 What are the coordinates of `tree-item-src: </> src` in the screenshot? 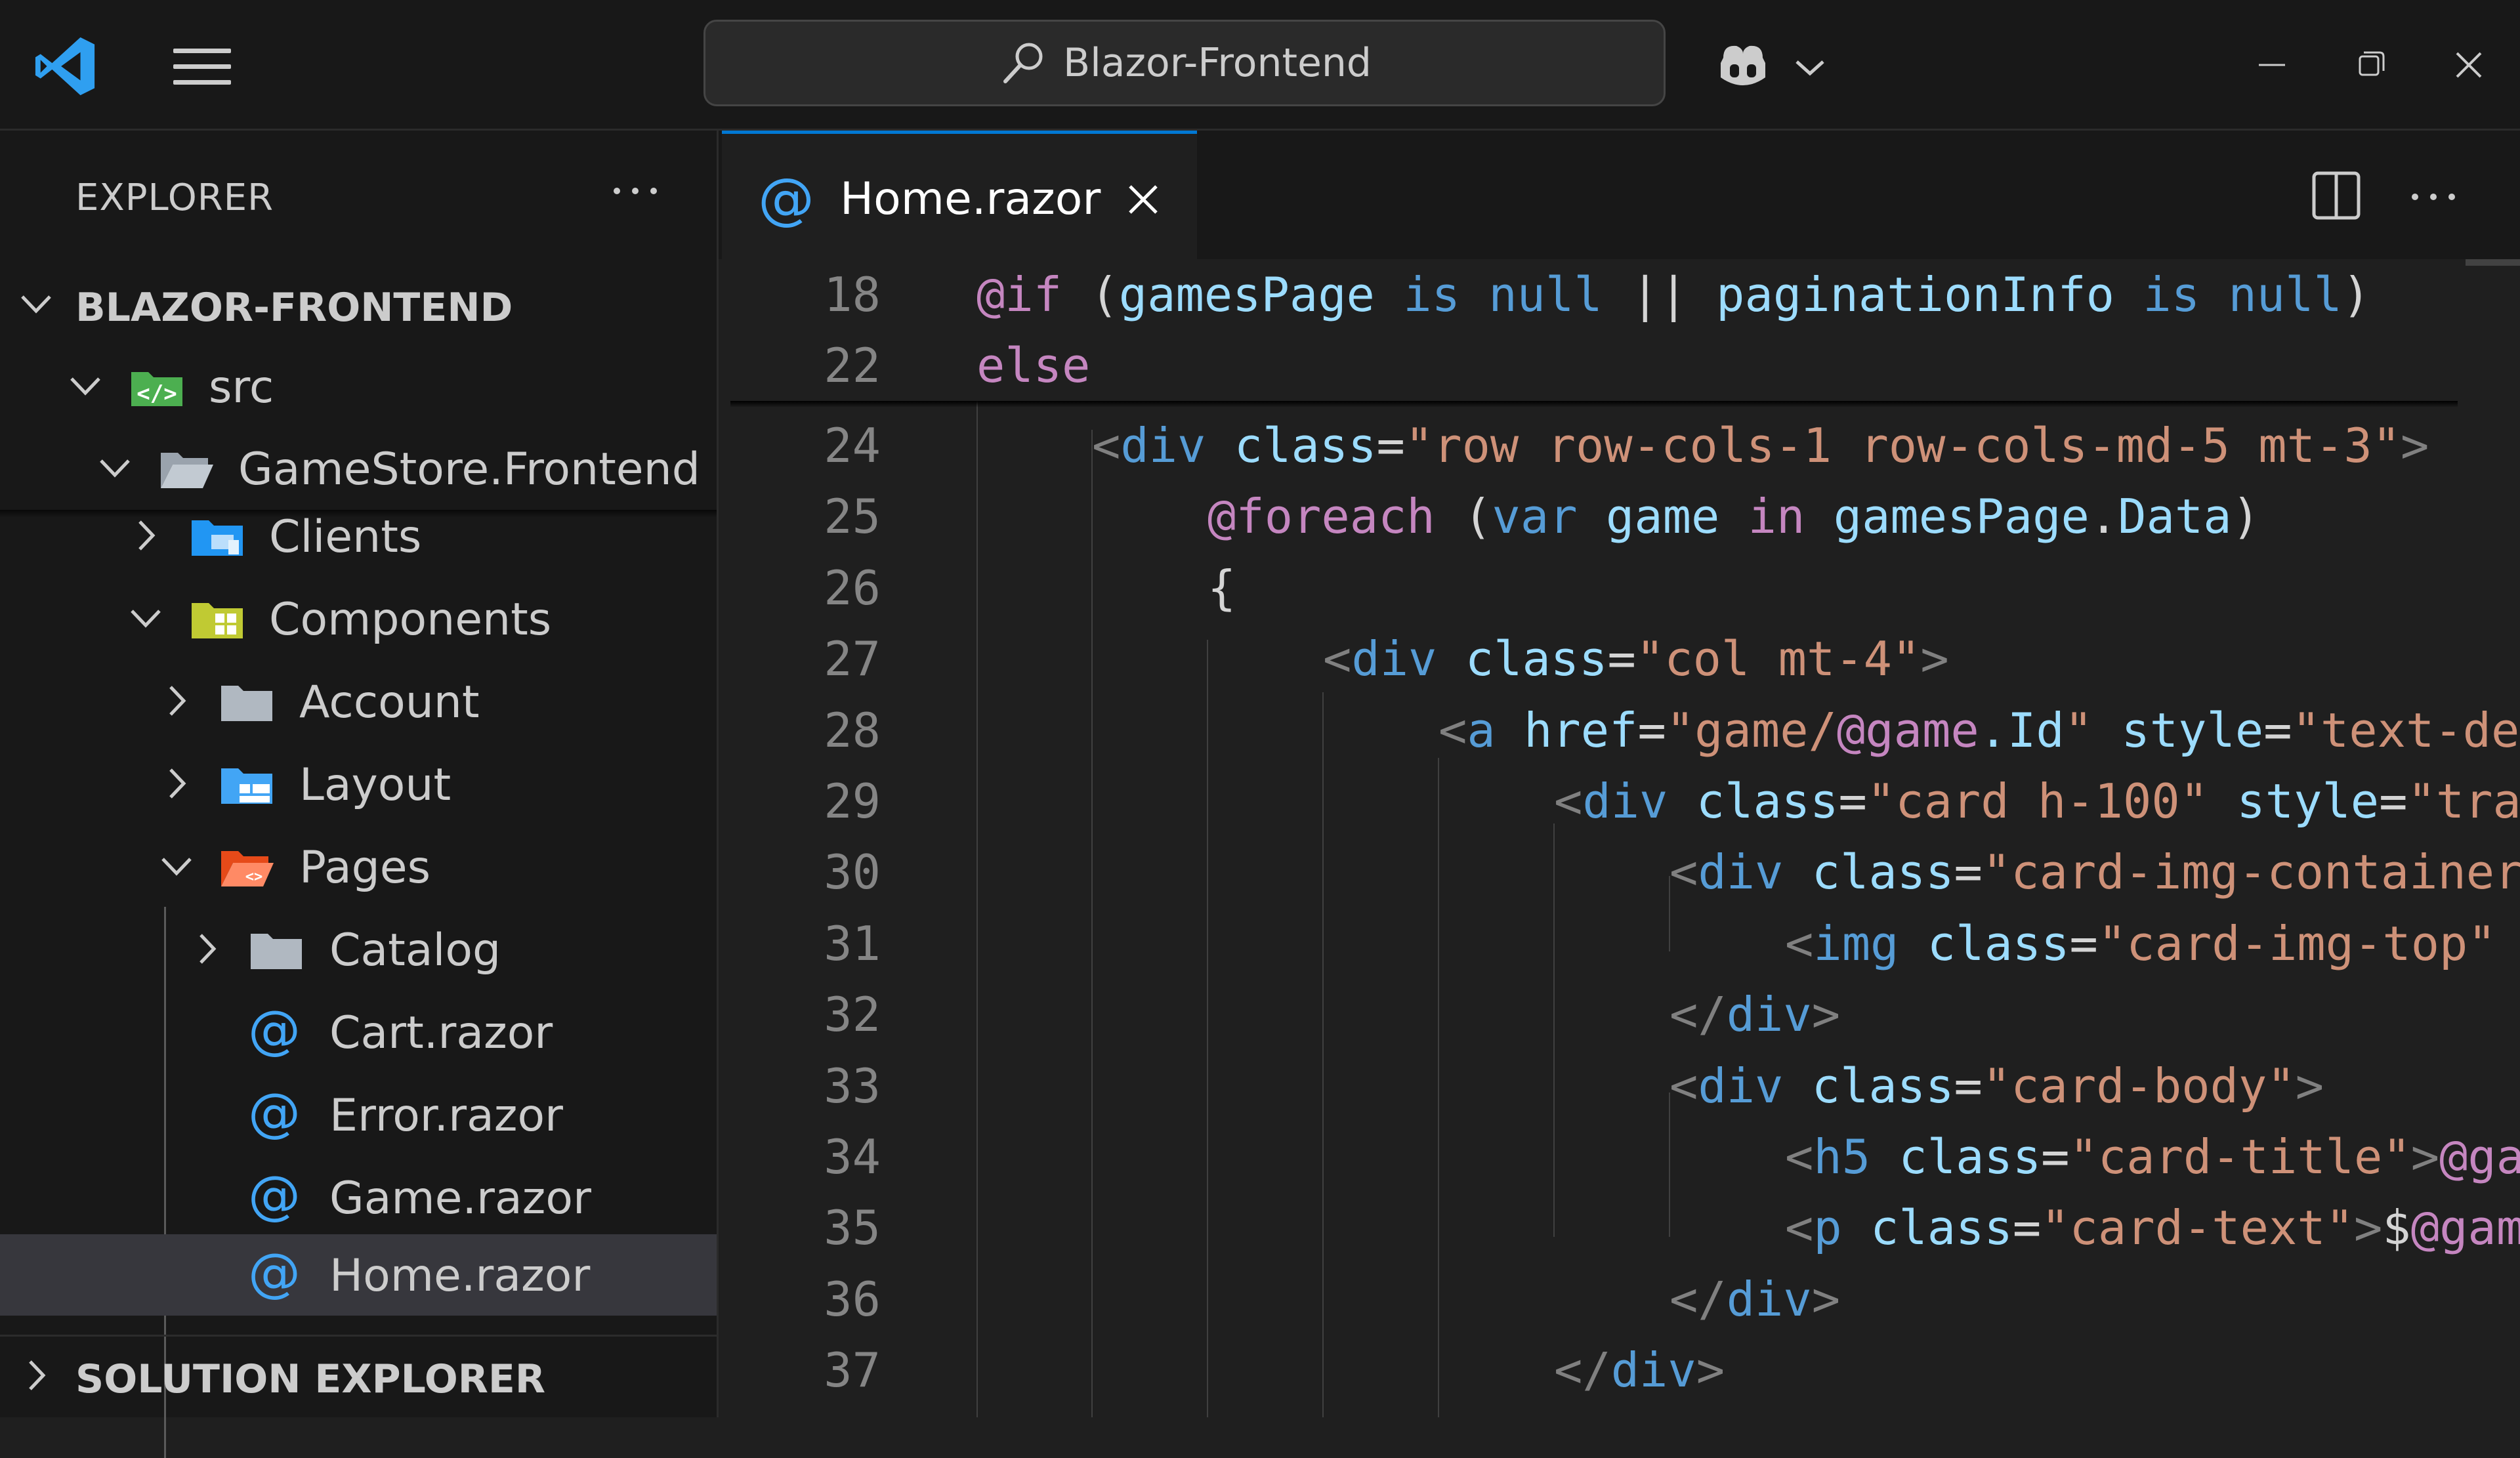 It's located at (358, 386).